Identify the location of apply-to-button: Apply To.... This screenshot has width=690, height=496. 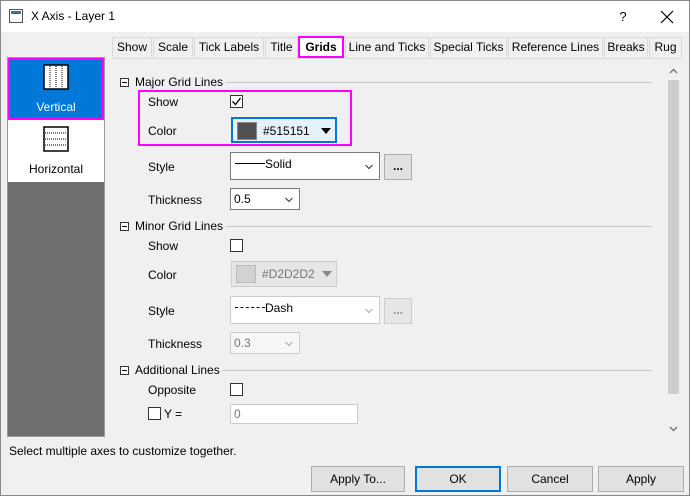
(358, 479).